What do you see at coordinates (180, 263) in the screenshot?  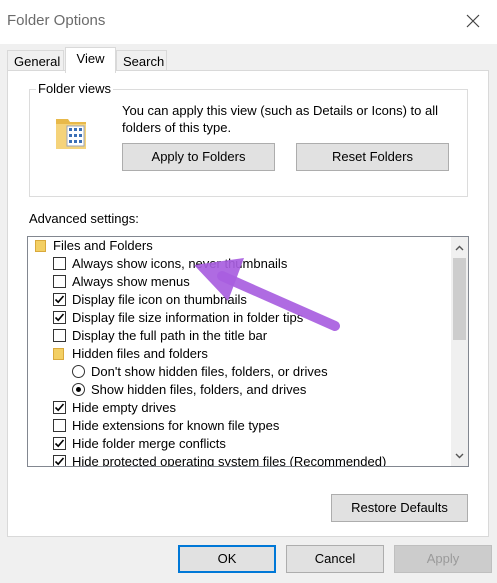 I see `option-label: Always show icons, never thumbnails` at bounding box center [180, 263].